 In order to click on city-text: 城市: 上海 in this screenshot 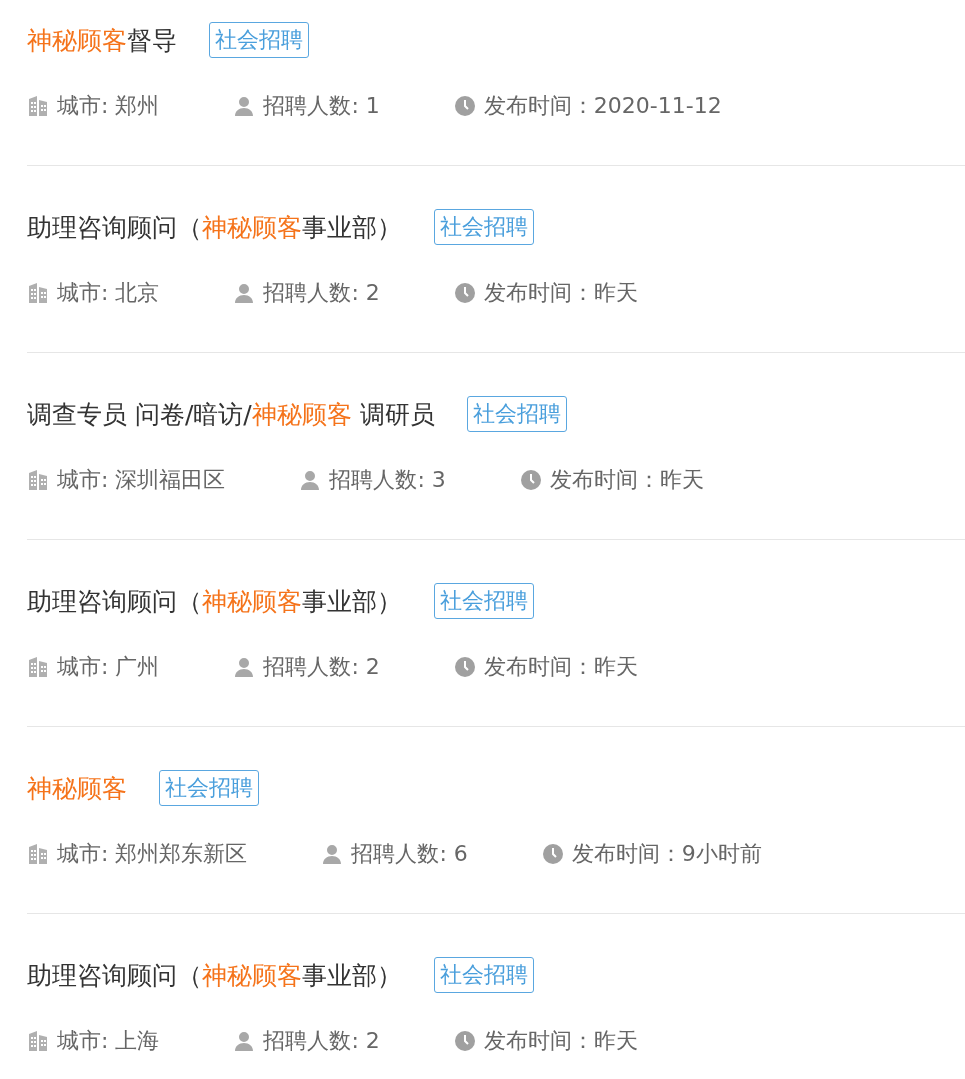, I will do `click(108, 1041)`.